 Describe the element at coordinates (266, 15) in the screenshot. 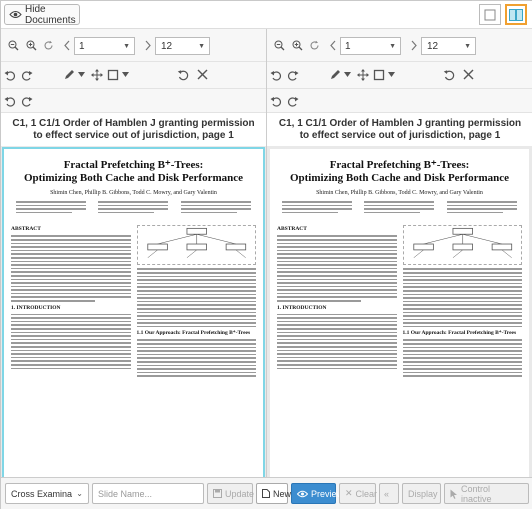

I see `top-bar: Hide Documents` at that location.